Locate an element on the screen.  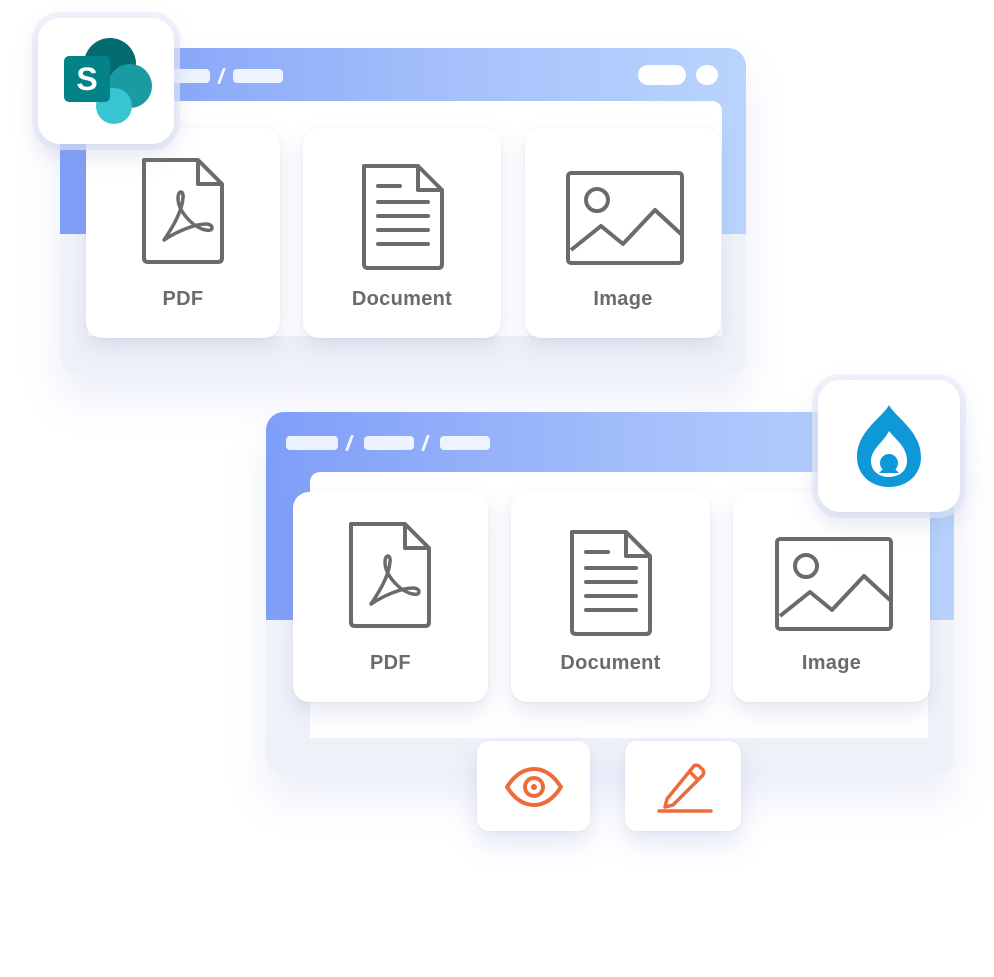
pencil-icon is located at coordinates (685, 788).